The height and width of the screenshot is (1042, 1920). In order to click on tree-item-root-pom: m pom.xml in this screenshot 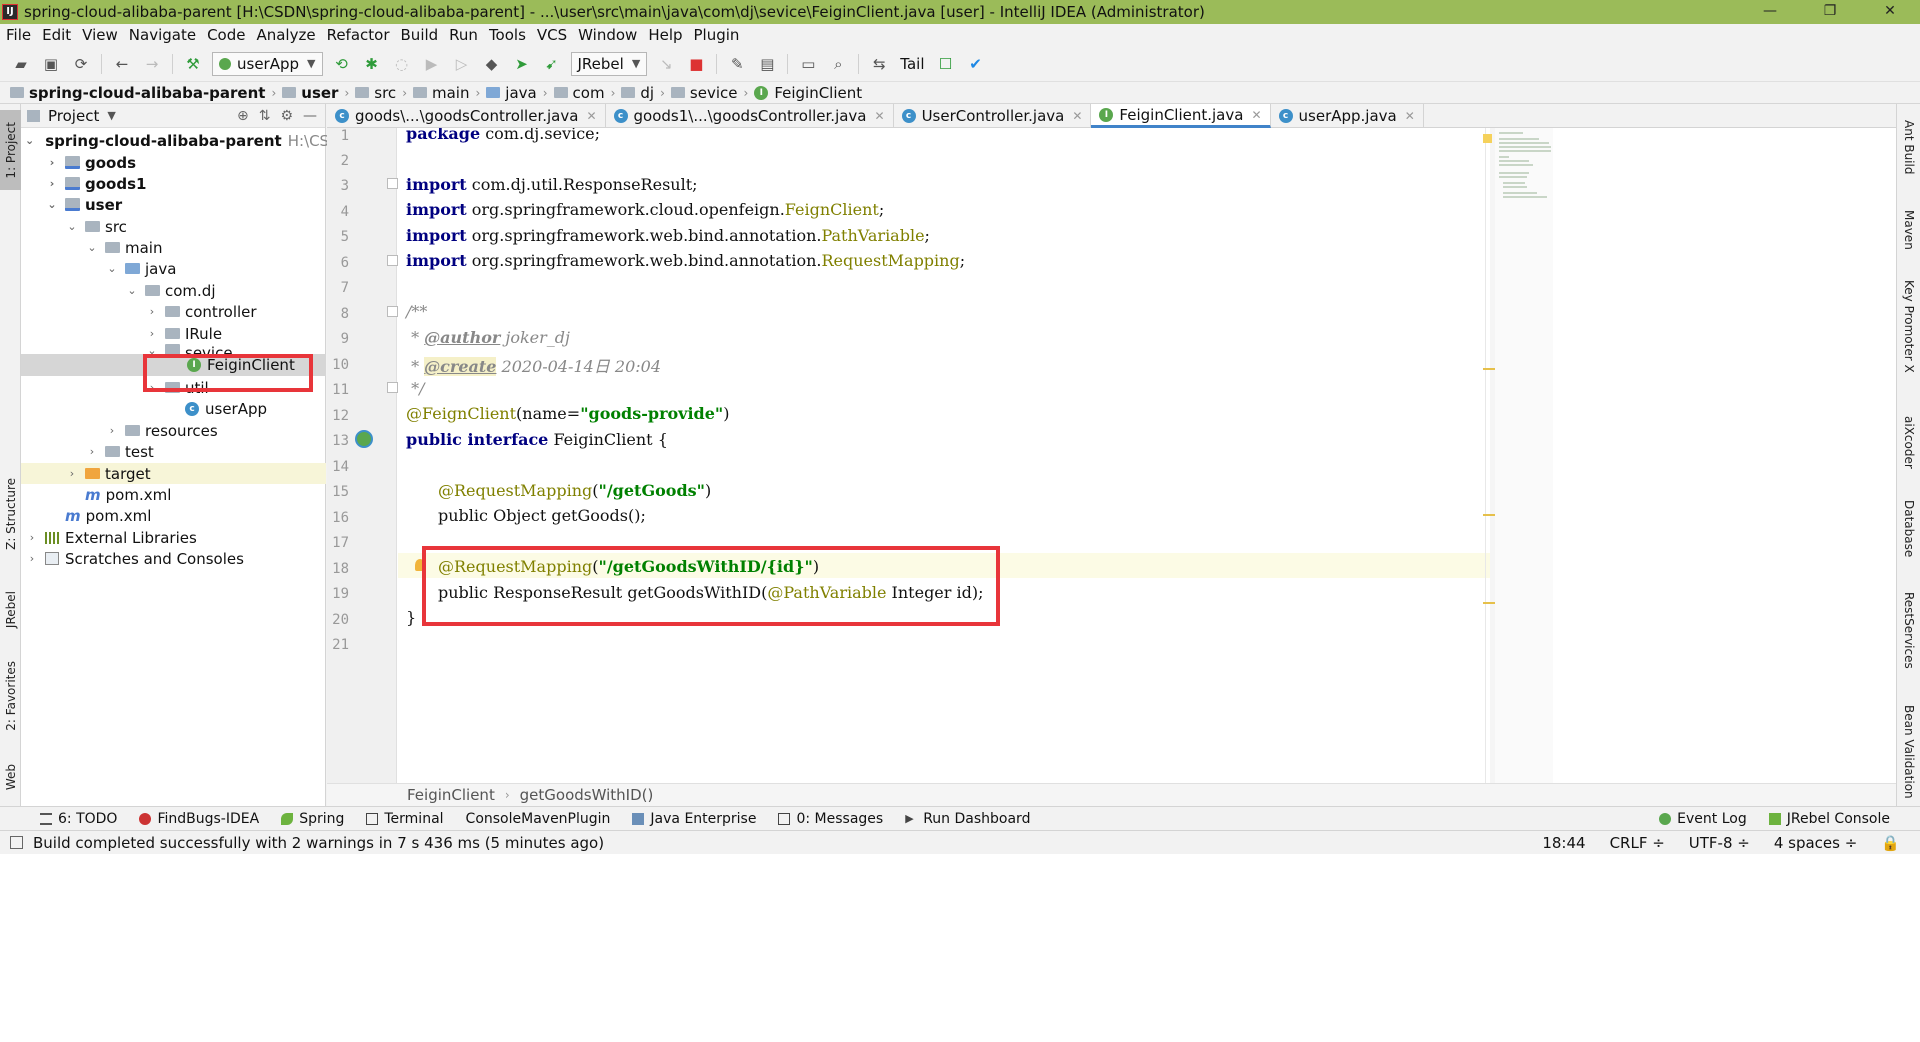, I will do `click(173, 515)`.